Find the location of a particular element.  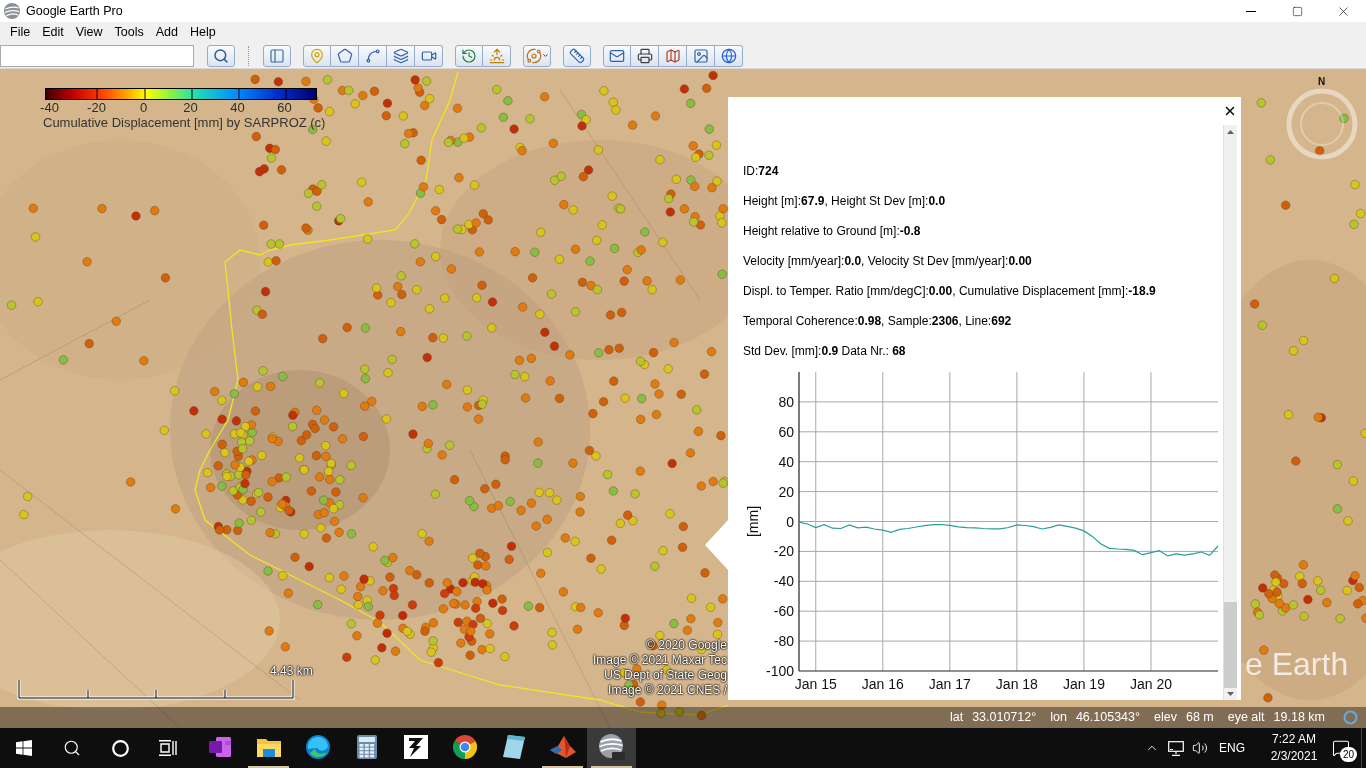

scrollbar-thumb is located at coordinates (1230, 645).